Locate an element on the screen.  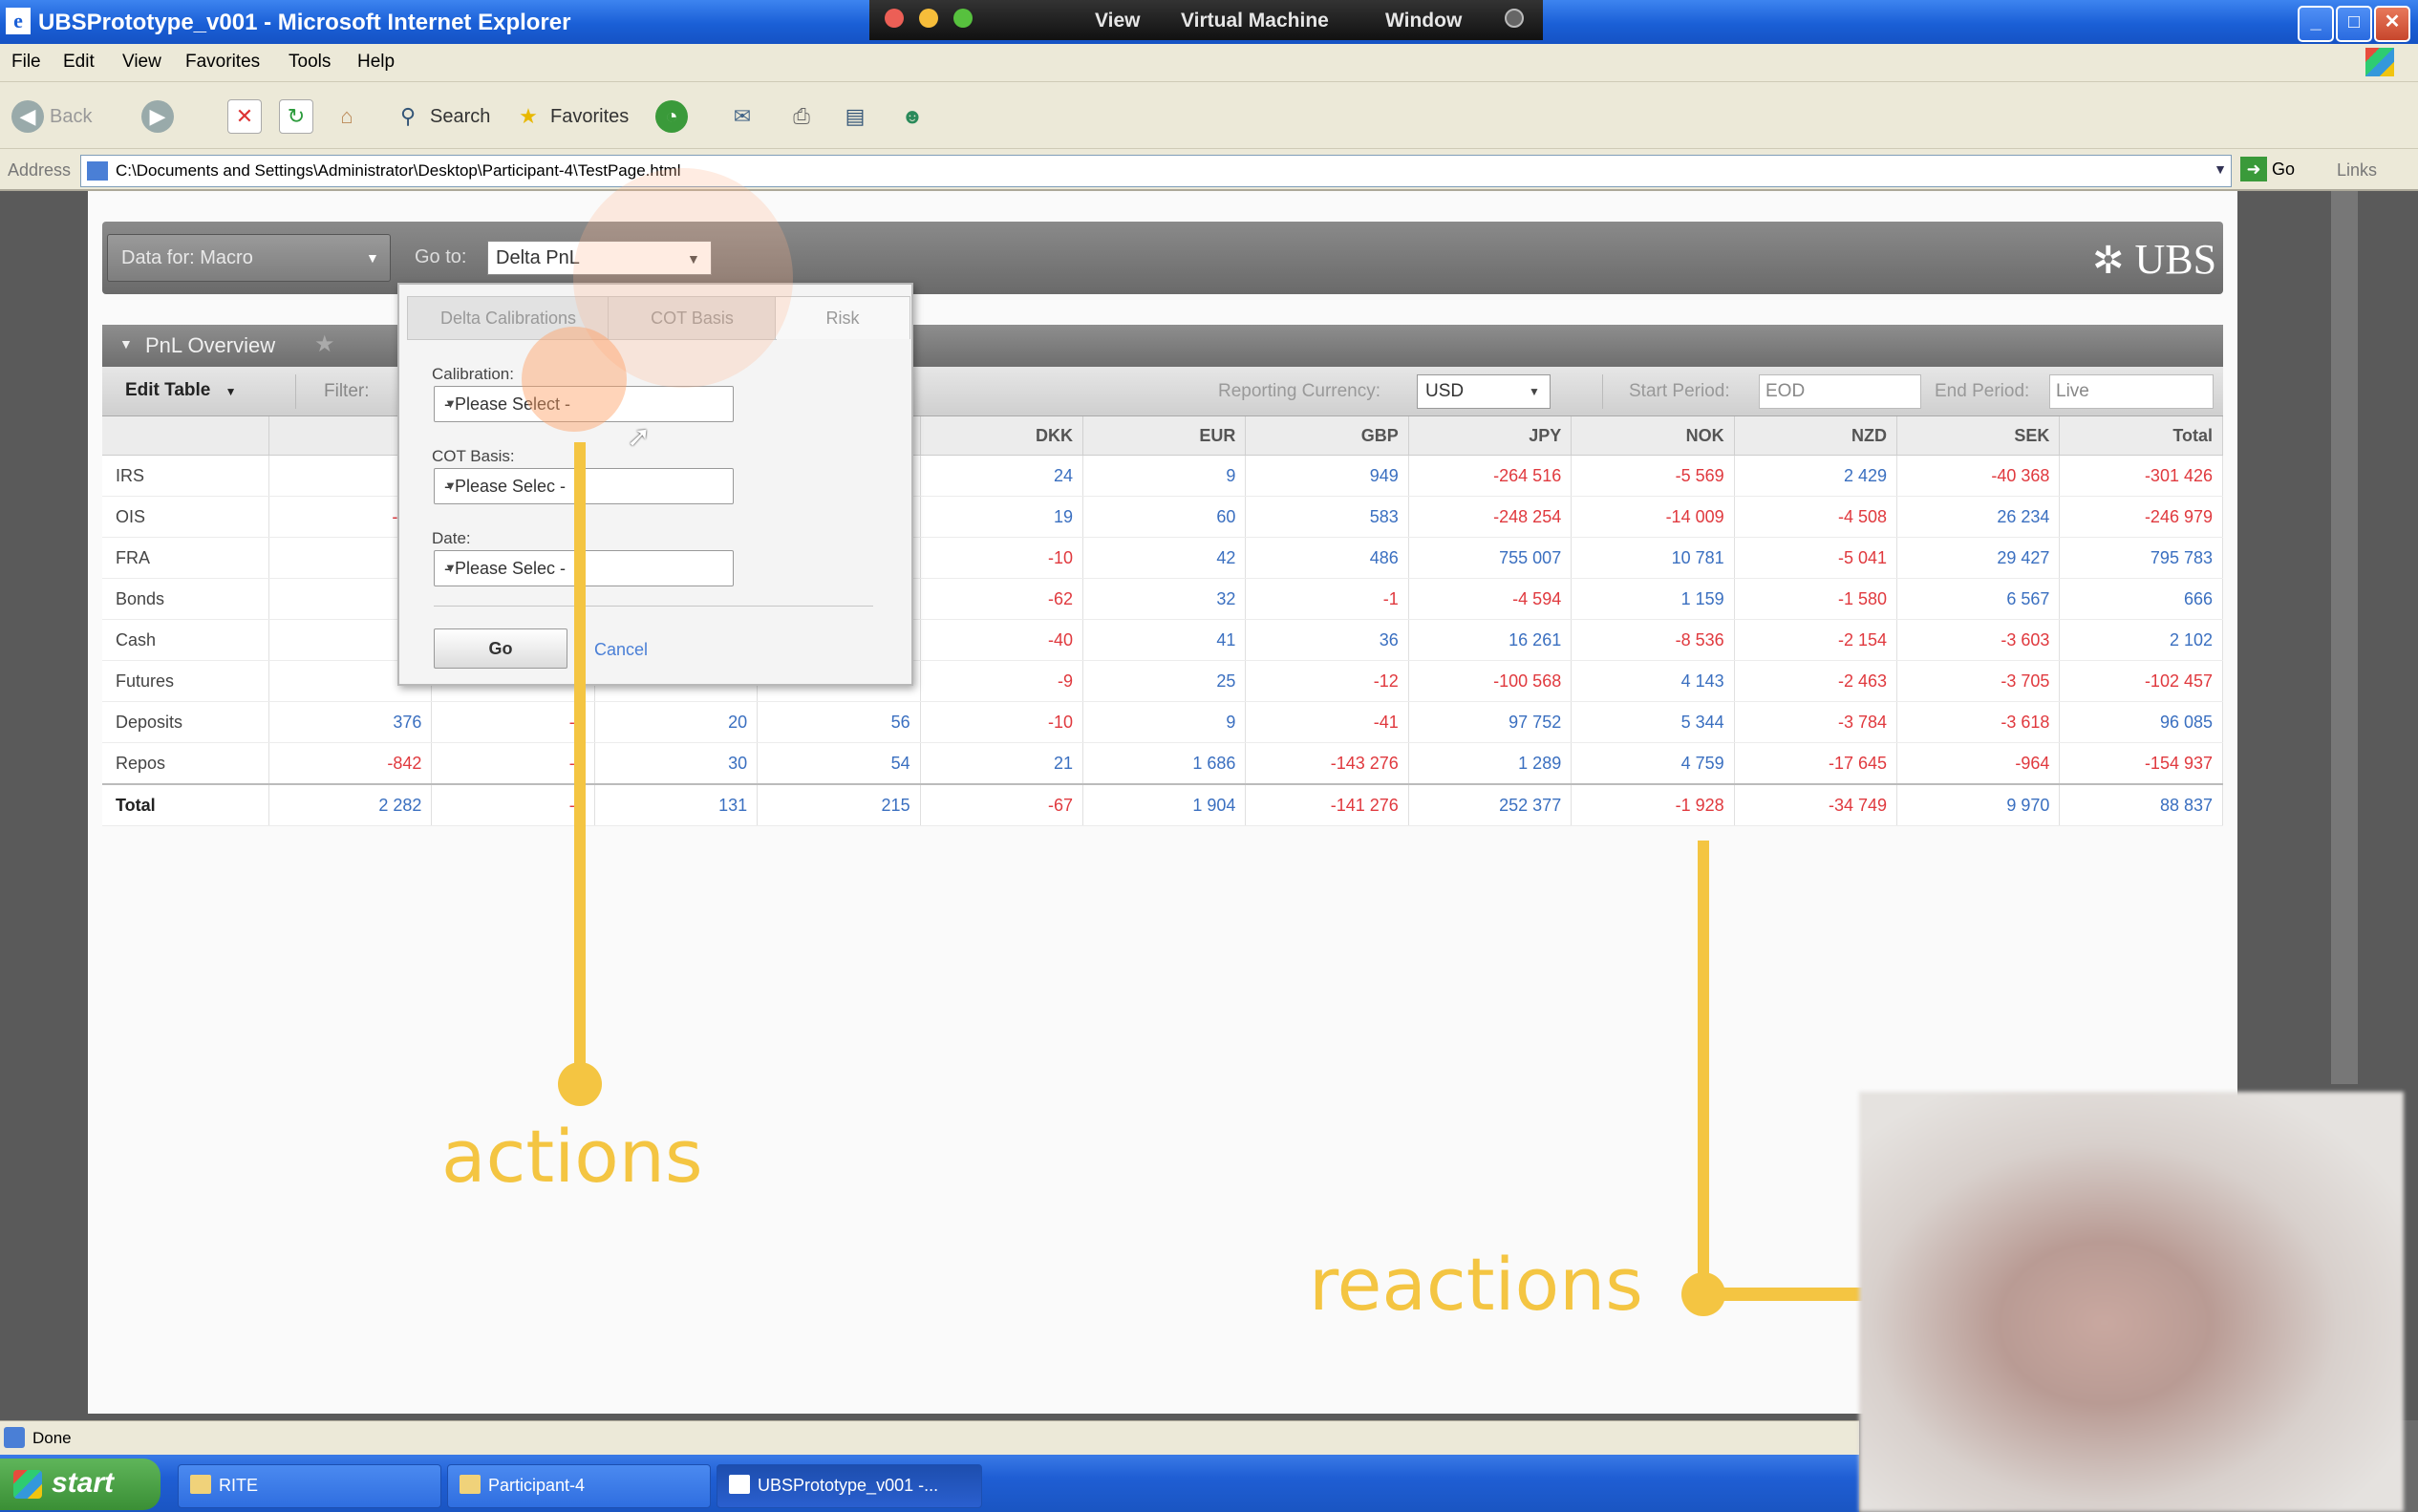
scrollbar is located at coordinates (2344, 637).